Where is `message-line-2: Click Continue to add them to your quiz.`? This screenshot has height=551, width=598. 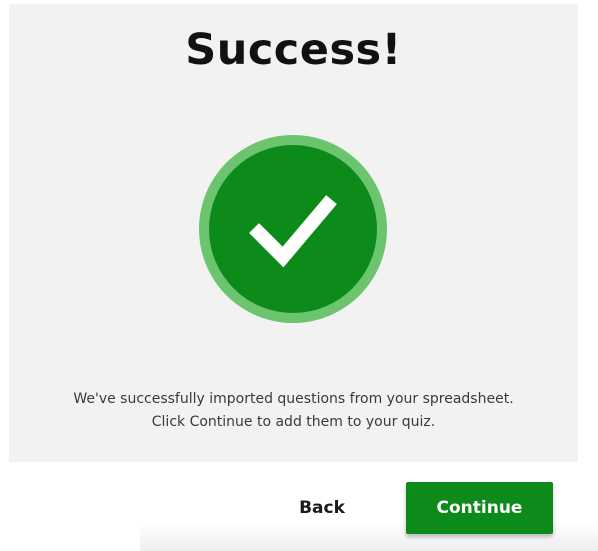 message-line-2: Click Continue to add them to your quiz. is located at coordinates (293, 422).